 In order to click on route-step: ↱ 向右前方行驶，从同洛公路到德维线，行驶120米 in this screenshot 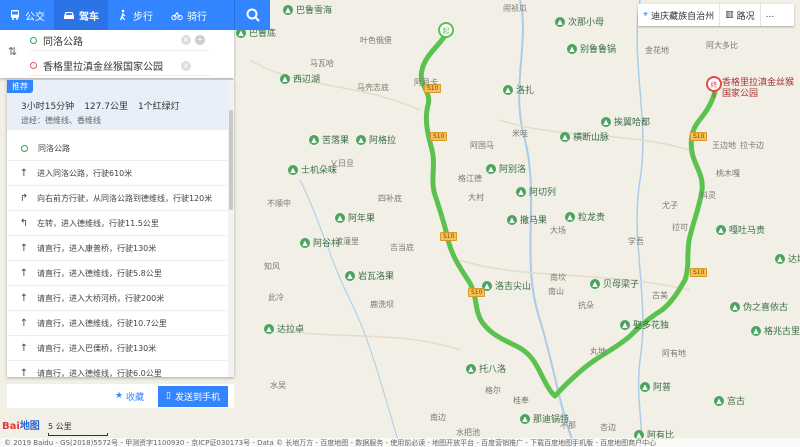, I will do `click(117, 198)`.